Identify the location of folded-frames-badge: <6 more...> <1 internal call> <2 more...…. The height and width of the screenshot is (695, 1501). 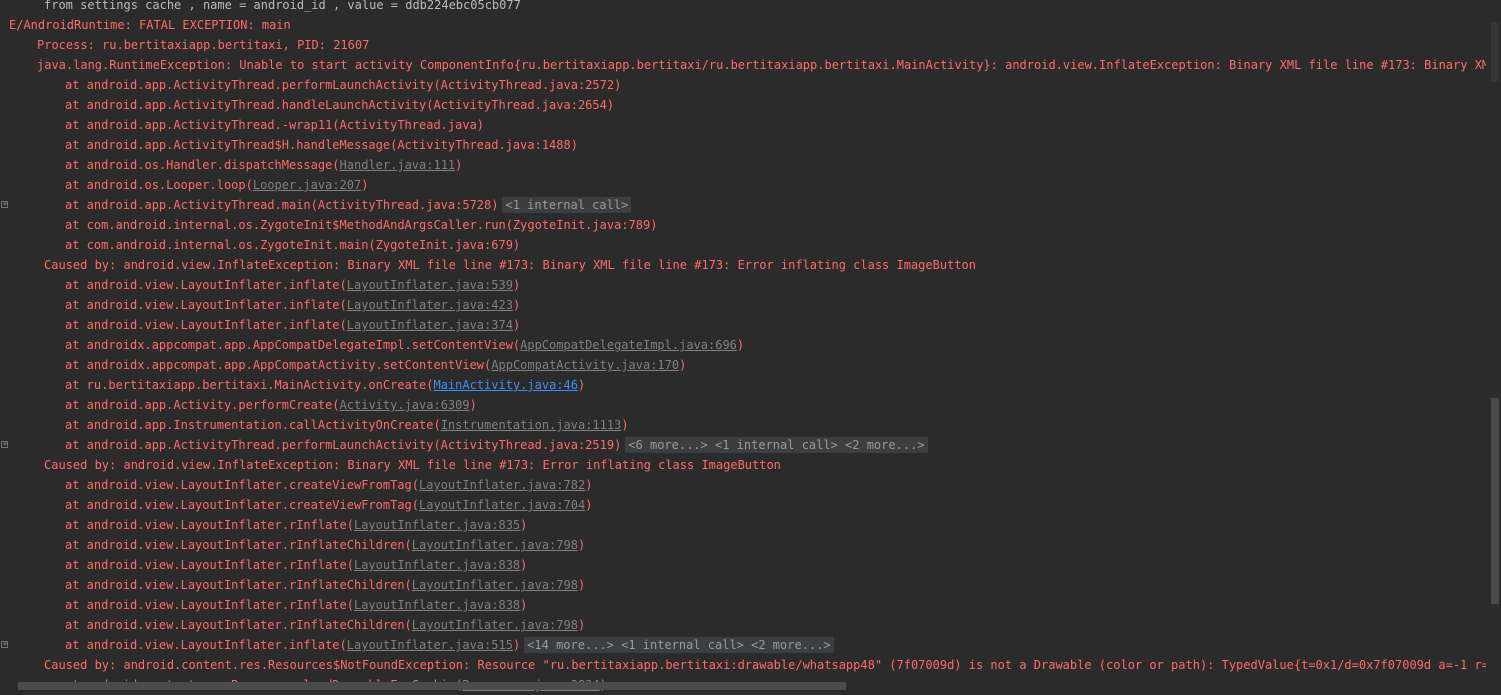
(776, 445).